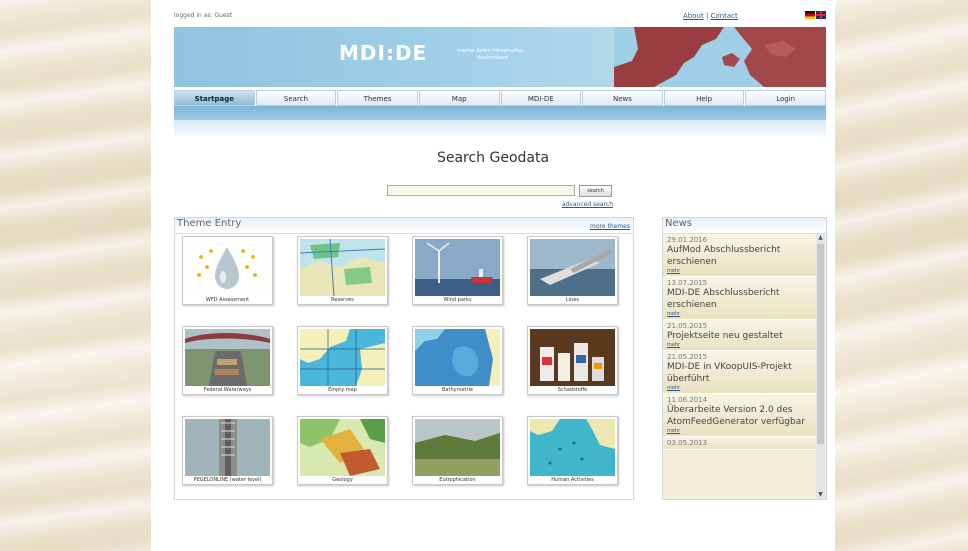 This screenshot has height=551, width=968. I want to click on nav-subbar-gradient, so click(500, 128).